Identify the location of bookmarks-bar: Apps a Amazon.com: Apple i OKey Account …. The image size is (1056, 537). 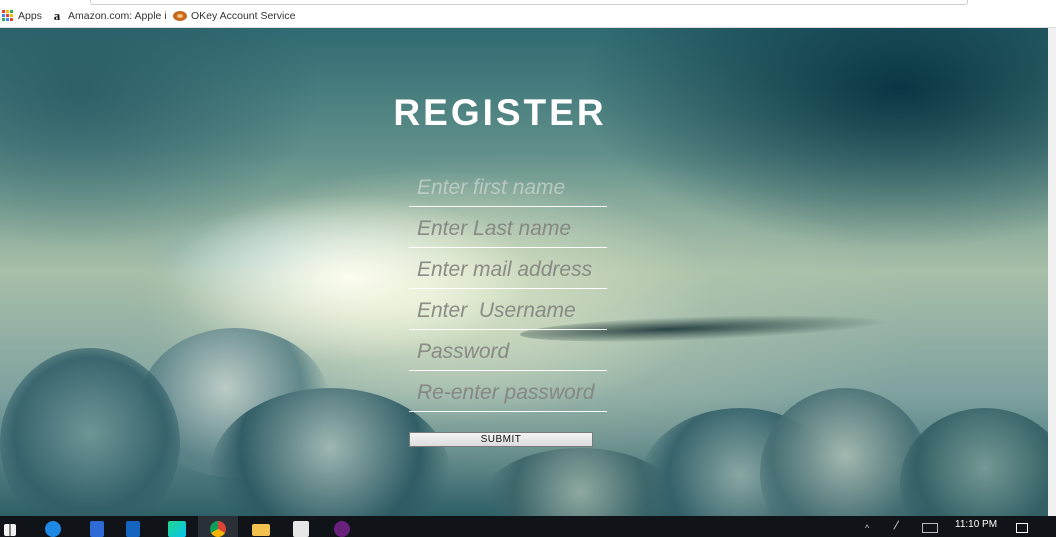
(528, 14).